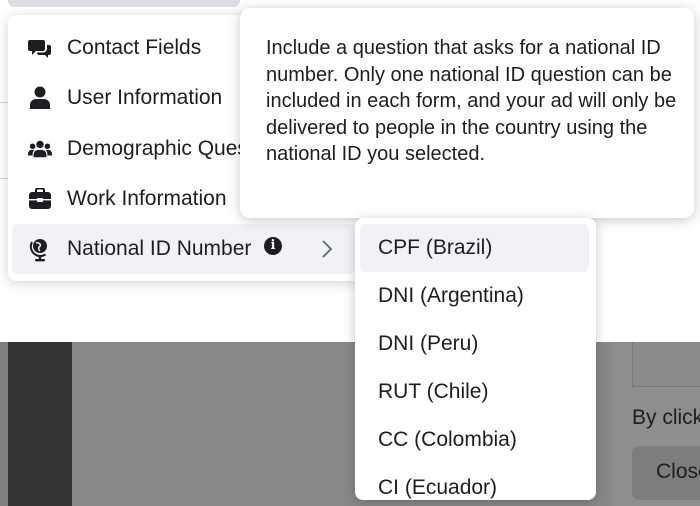 The width and height of the screenshot is (700, 506). What do you see at coordinates (273, 246) in the screenshot?
I see `info-icon: i` at bounding box center [273, 246].